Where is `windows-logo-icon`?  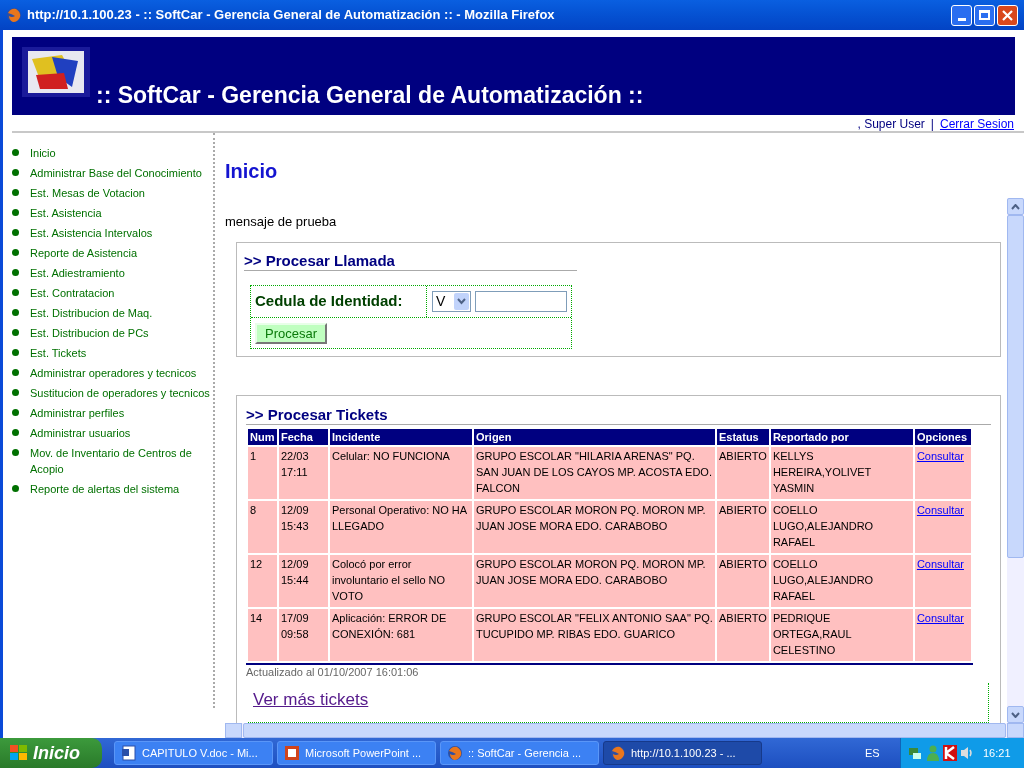 windows-logo-icon is located at coordinates (19, 753).